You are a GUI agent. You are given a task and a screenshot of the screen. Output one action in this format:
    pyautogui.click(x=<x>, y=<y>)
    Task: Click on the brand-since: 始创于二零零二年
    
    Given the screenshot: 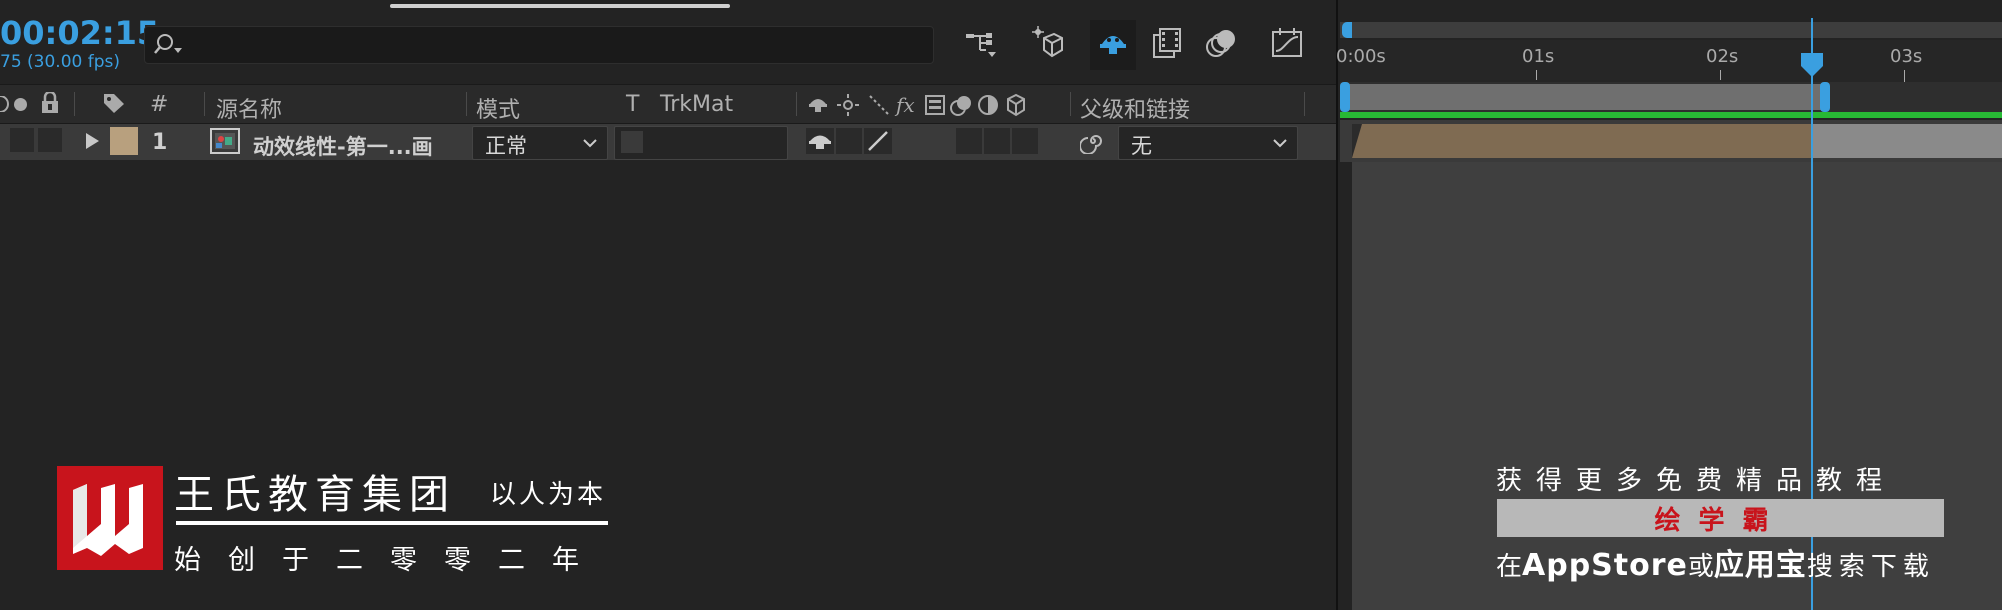 What is the action you would take?
    pyautogui.click(x=390, y=560)
    